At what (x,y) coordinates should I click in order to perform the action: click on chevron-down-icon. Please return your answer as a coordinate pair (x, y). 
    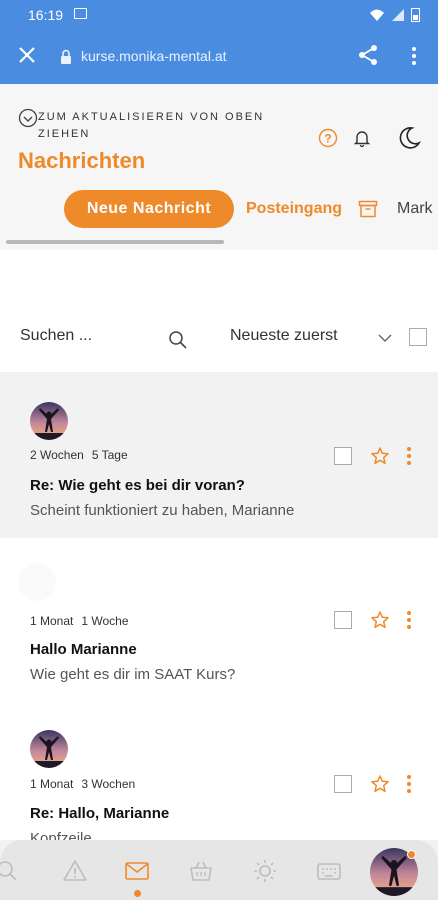
    Looking at the image, I should click on (385, 338).